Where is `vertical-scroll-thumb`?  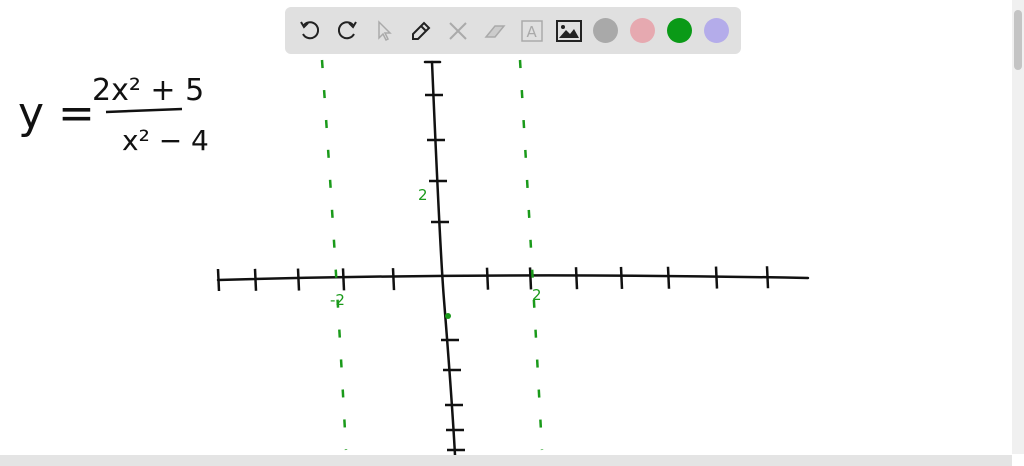 vertical-scroll-thumb is located at coordinates (1018, 40).